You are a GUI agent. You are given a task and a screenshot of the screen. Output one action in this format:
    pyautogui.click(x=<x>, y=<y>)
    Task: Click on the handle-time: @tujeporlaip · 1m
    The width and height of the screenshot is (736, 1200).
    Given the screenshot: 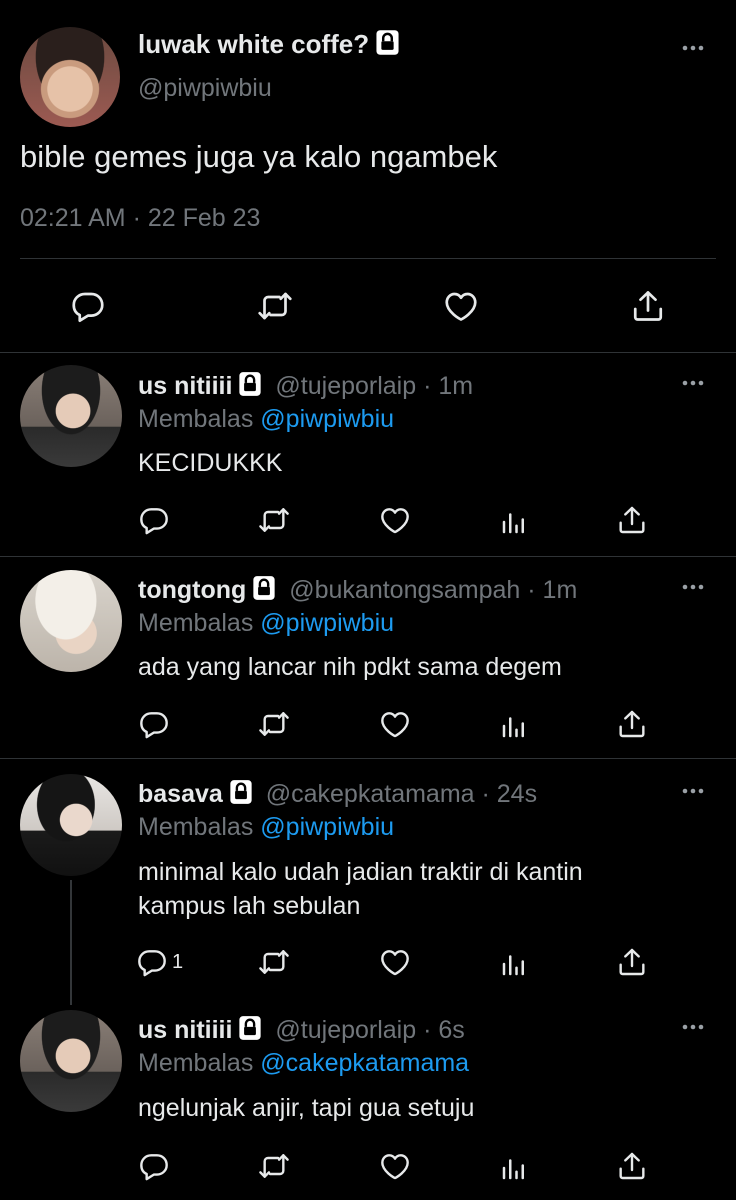 What is the action you would take?
    pyautogui.click(x=374, y=386)
    